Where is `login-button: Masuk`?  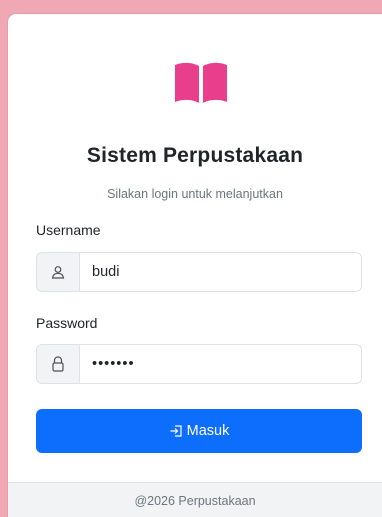 login-button: Masuk is located at coordinates (199, 431).